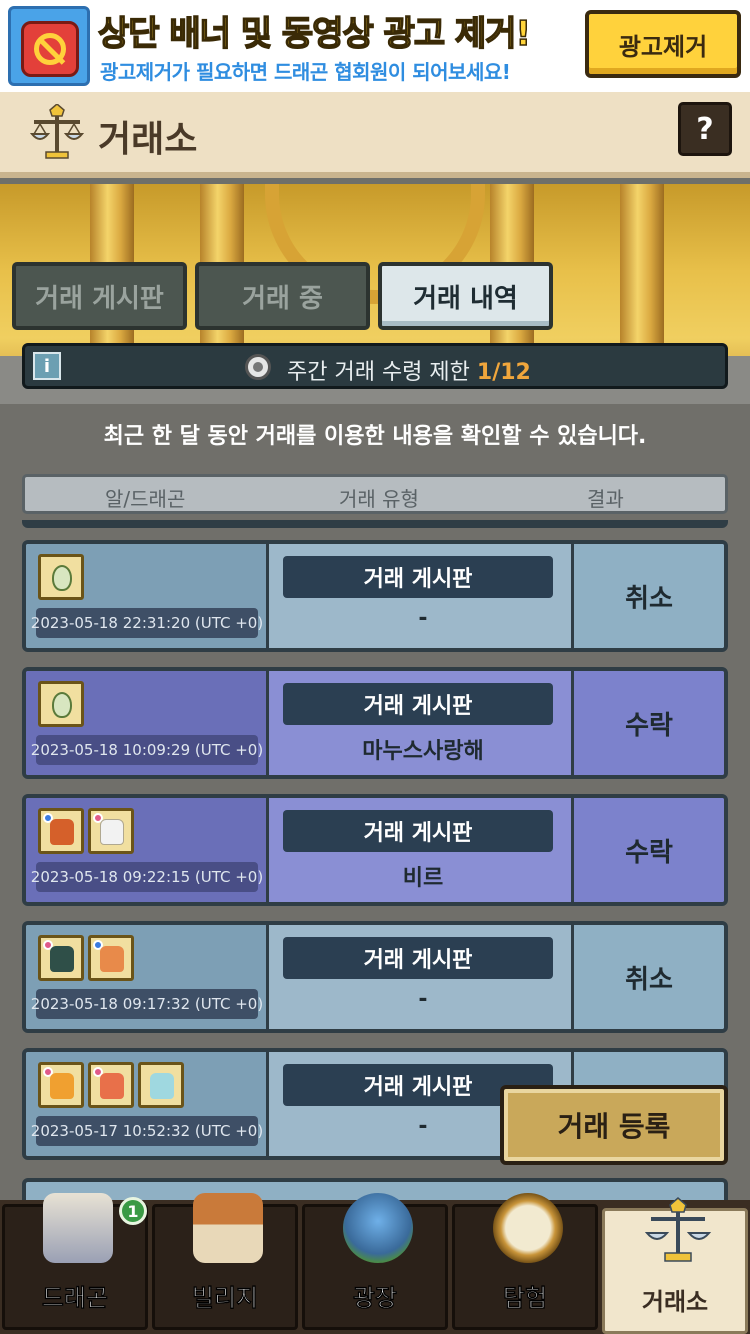  What do you see at coordinates (147, 877) in the screenshot?
I see `trade-date: 2023-05-18 09:22:15 (UTC +0)` at bounding box center [147, 877].